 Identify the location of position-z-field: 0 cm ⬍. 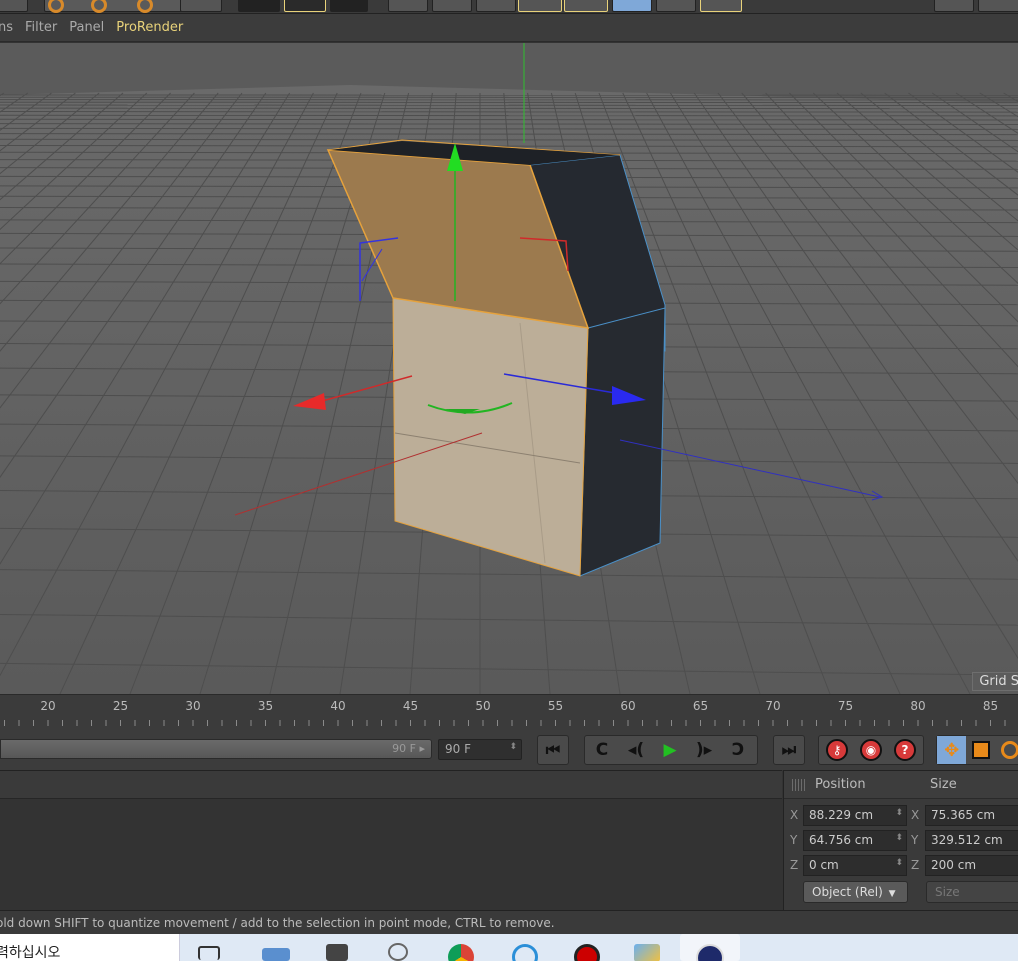
(855, 865).